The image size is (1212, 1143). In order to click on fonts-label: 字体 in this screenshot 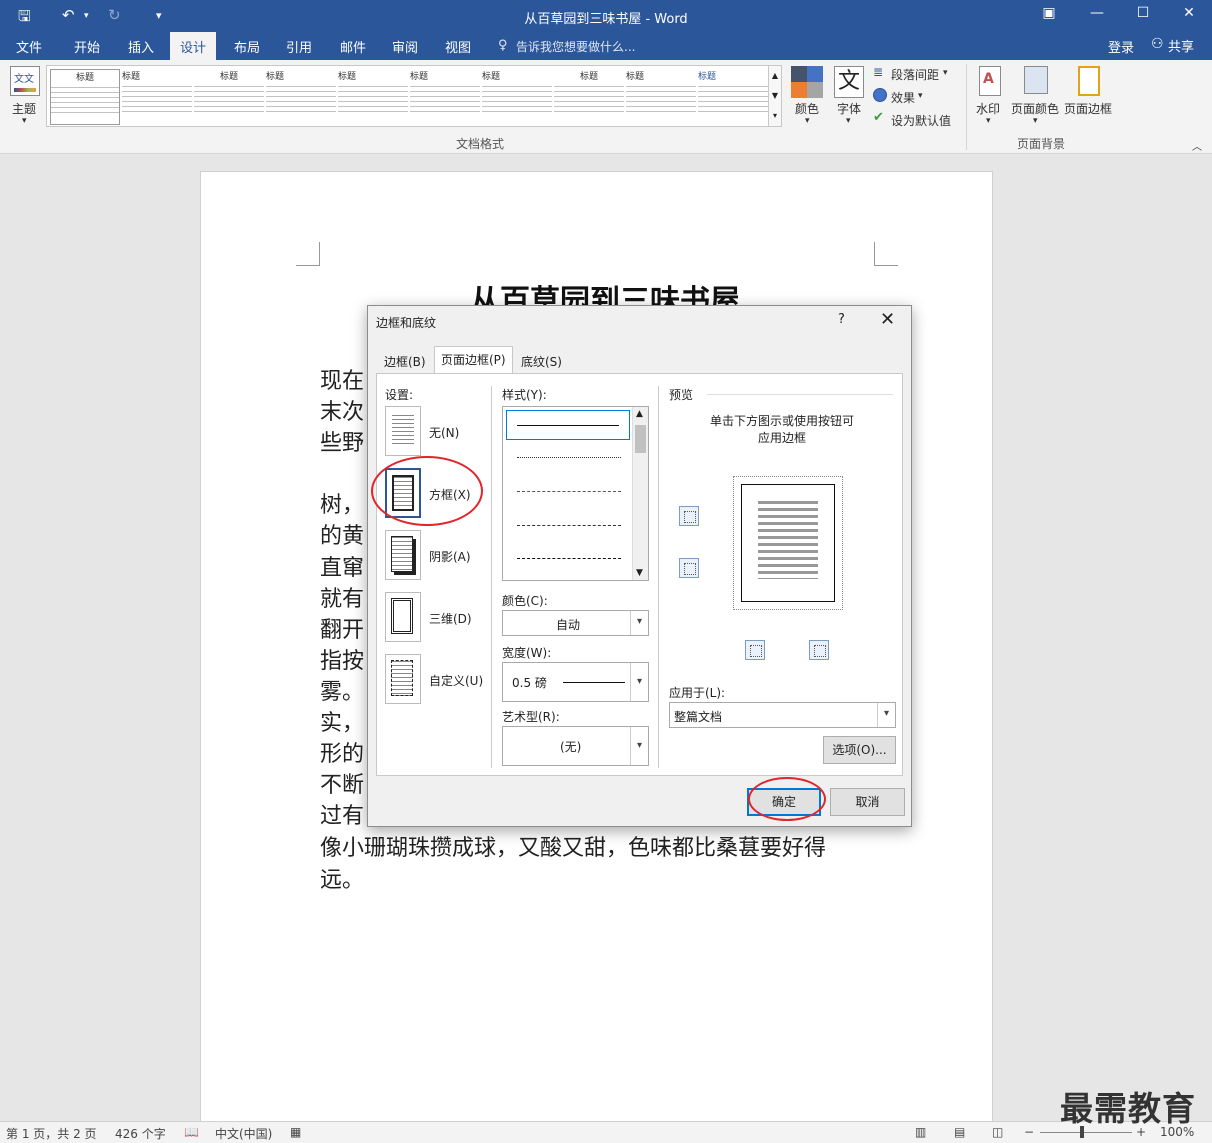, I will do `click(849, 108)`.